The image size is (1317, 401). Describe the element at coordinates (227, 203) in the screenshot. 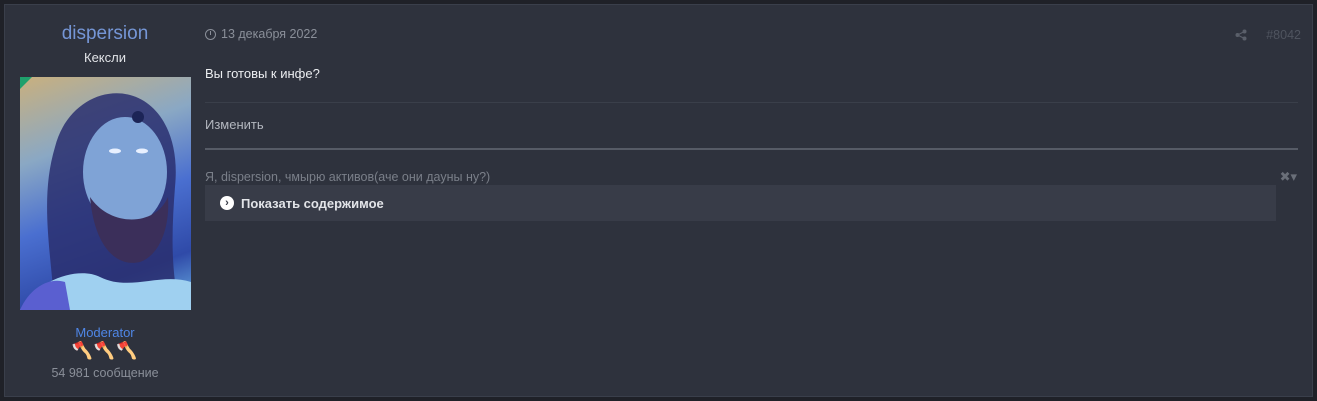

I see `chevron-right-icon: ›` at that location.